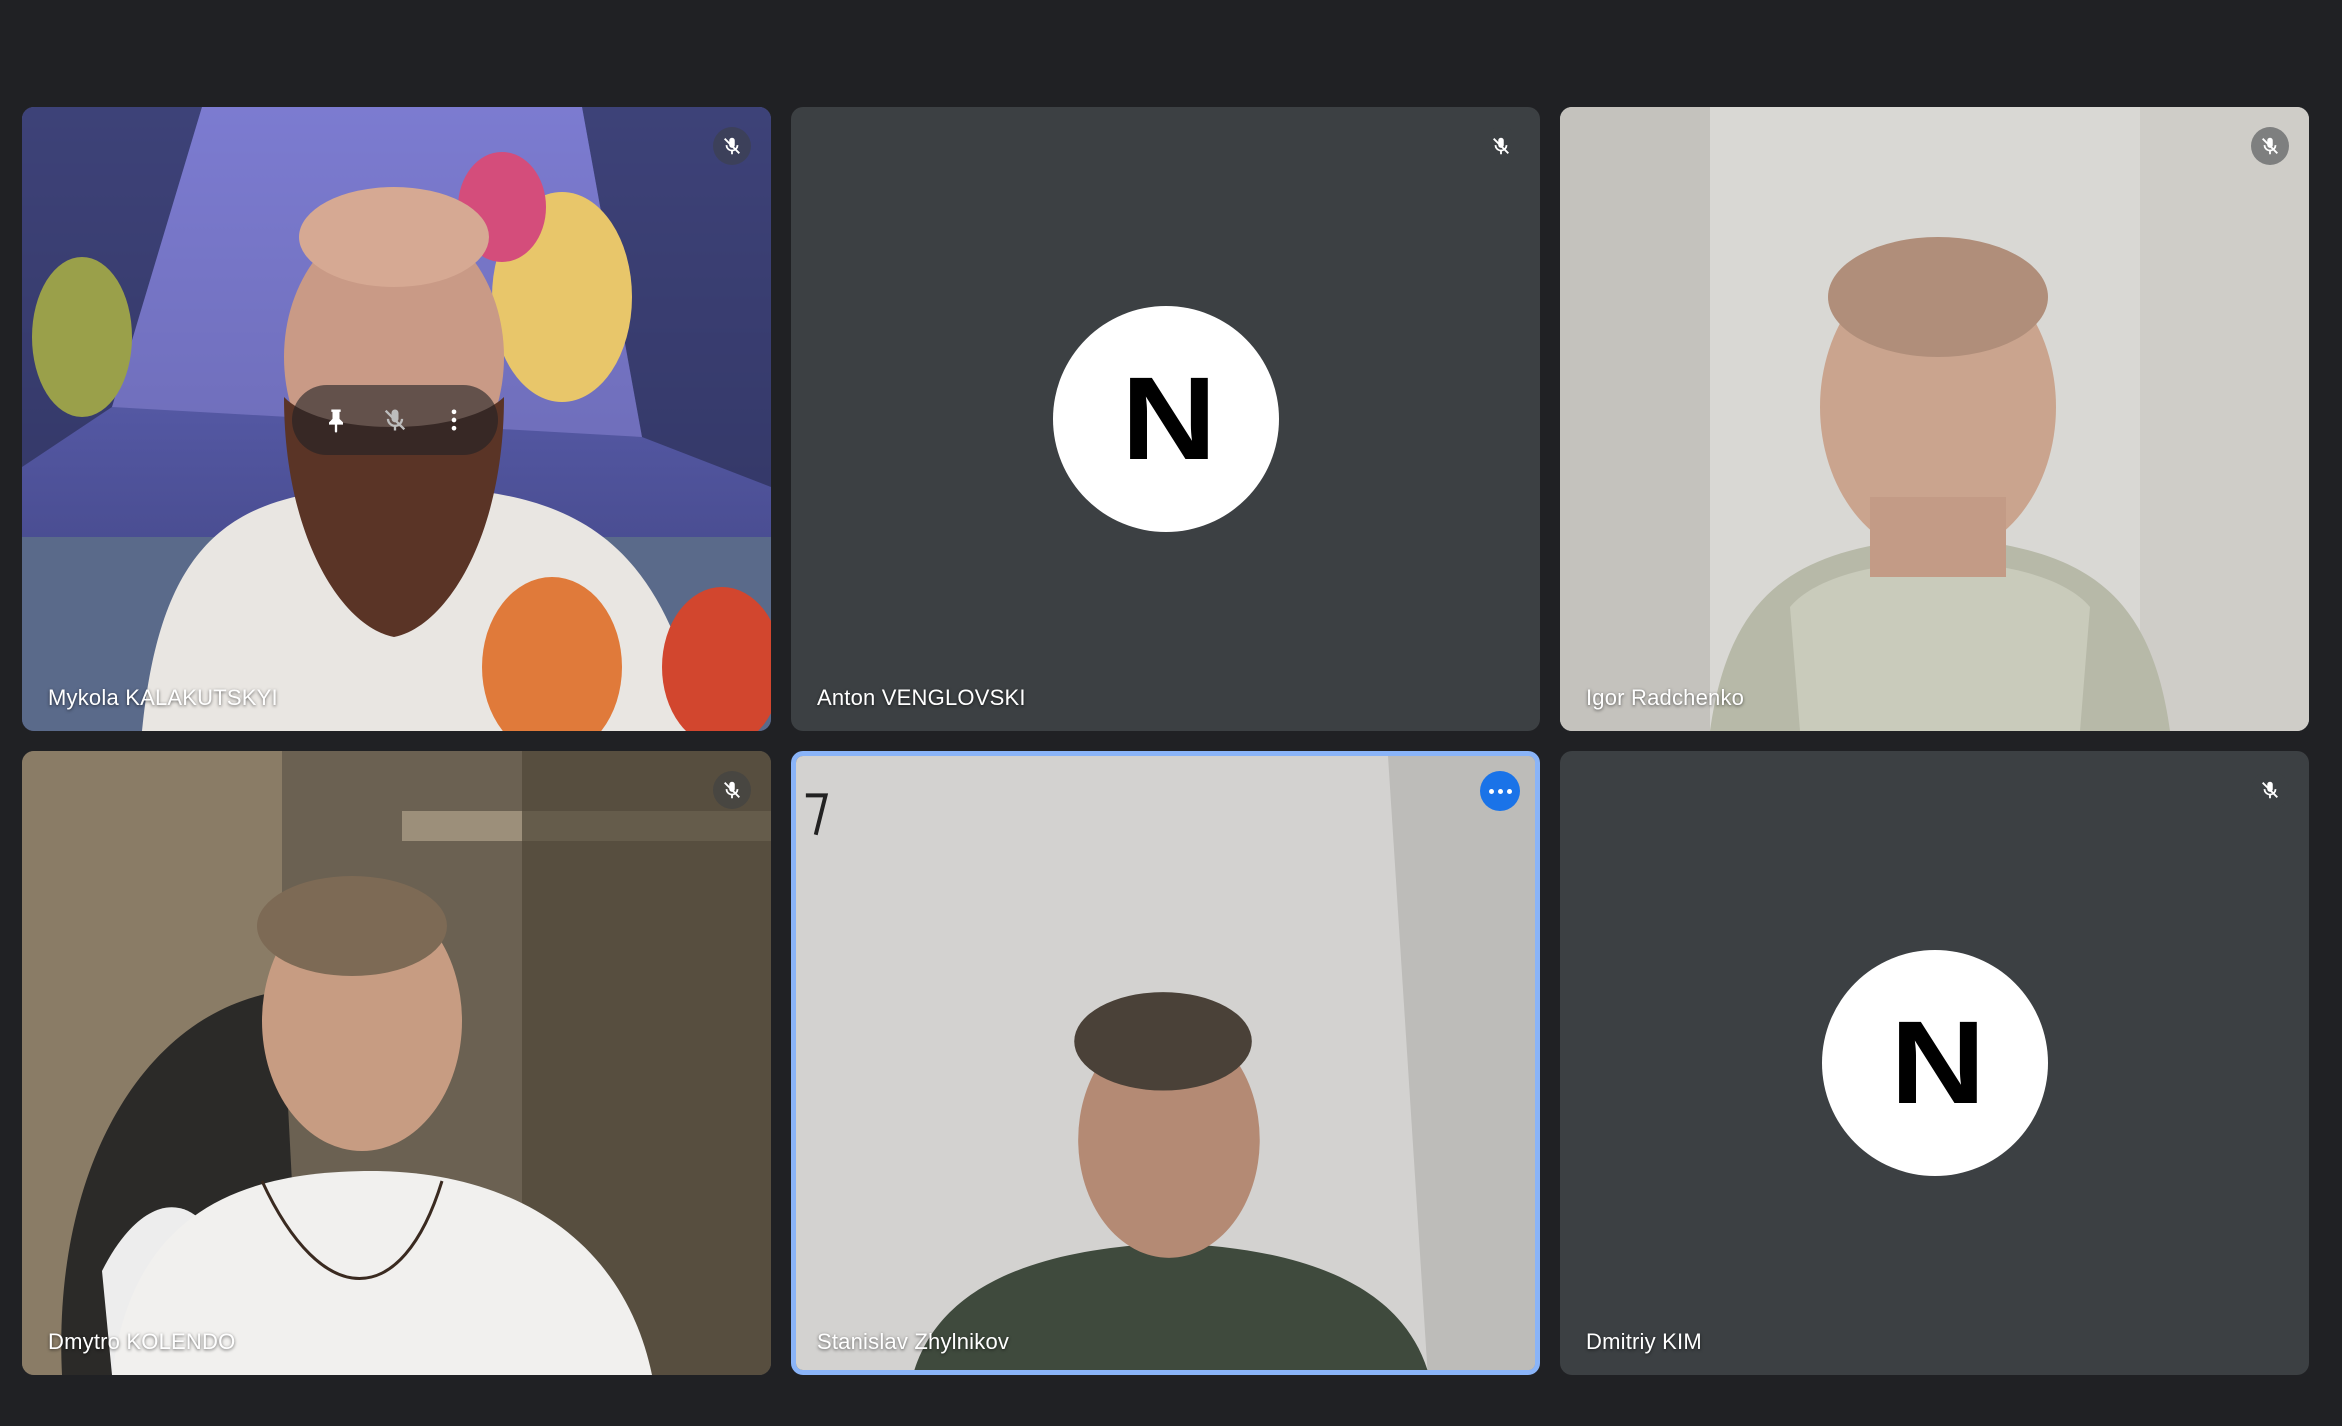 The image size is (2342, 1426). What do you see at coordinates (142, 1341) in the screenshot?
I see `participant-name: Dmytro KOLENDO` at bounding box center [142, 1341].